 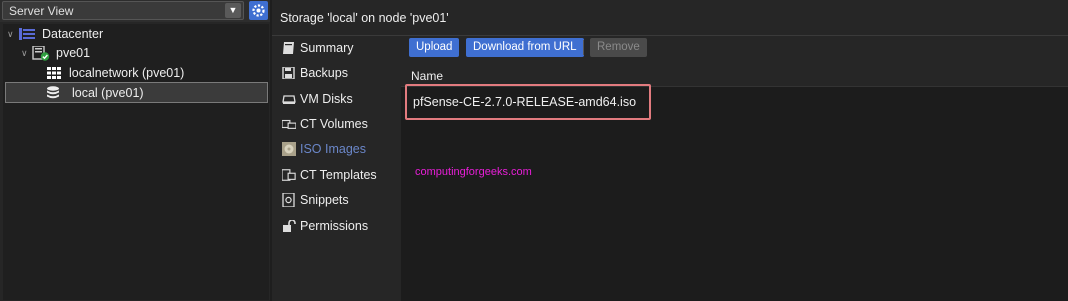 I want to click on nav-item-snippets: Snippets, so click(x=336, y=200).